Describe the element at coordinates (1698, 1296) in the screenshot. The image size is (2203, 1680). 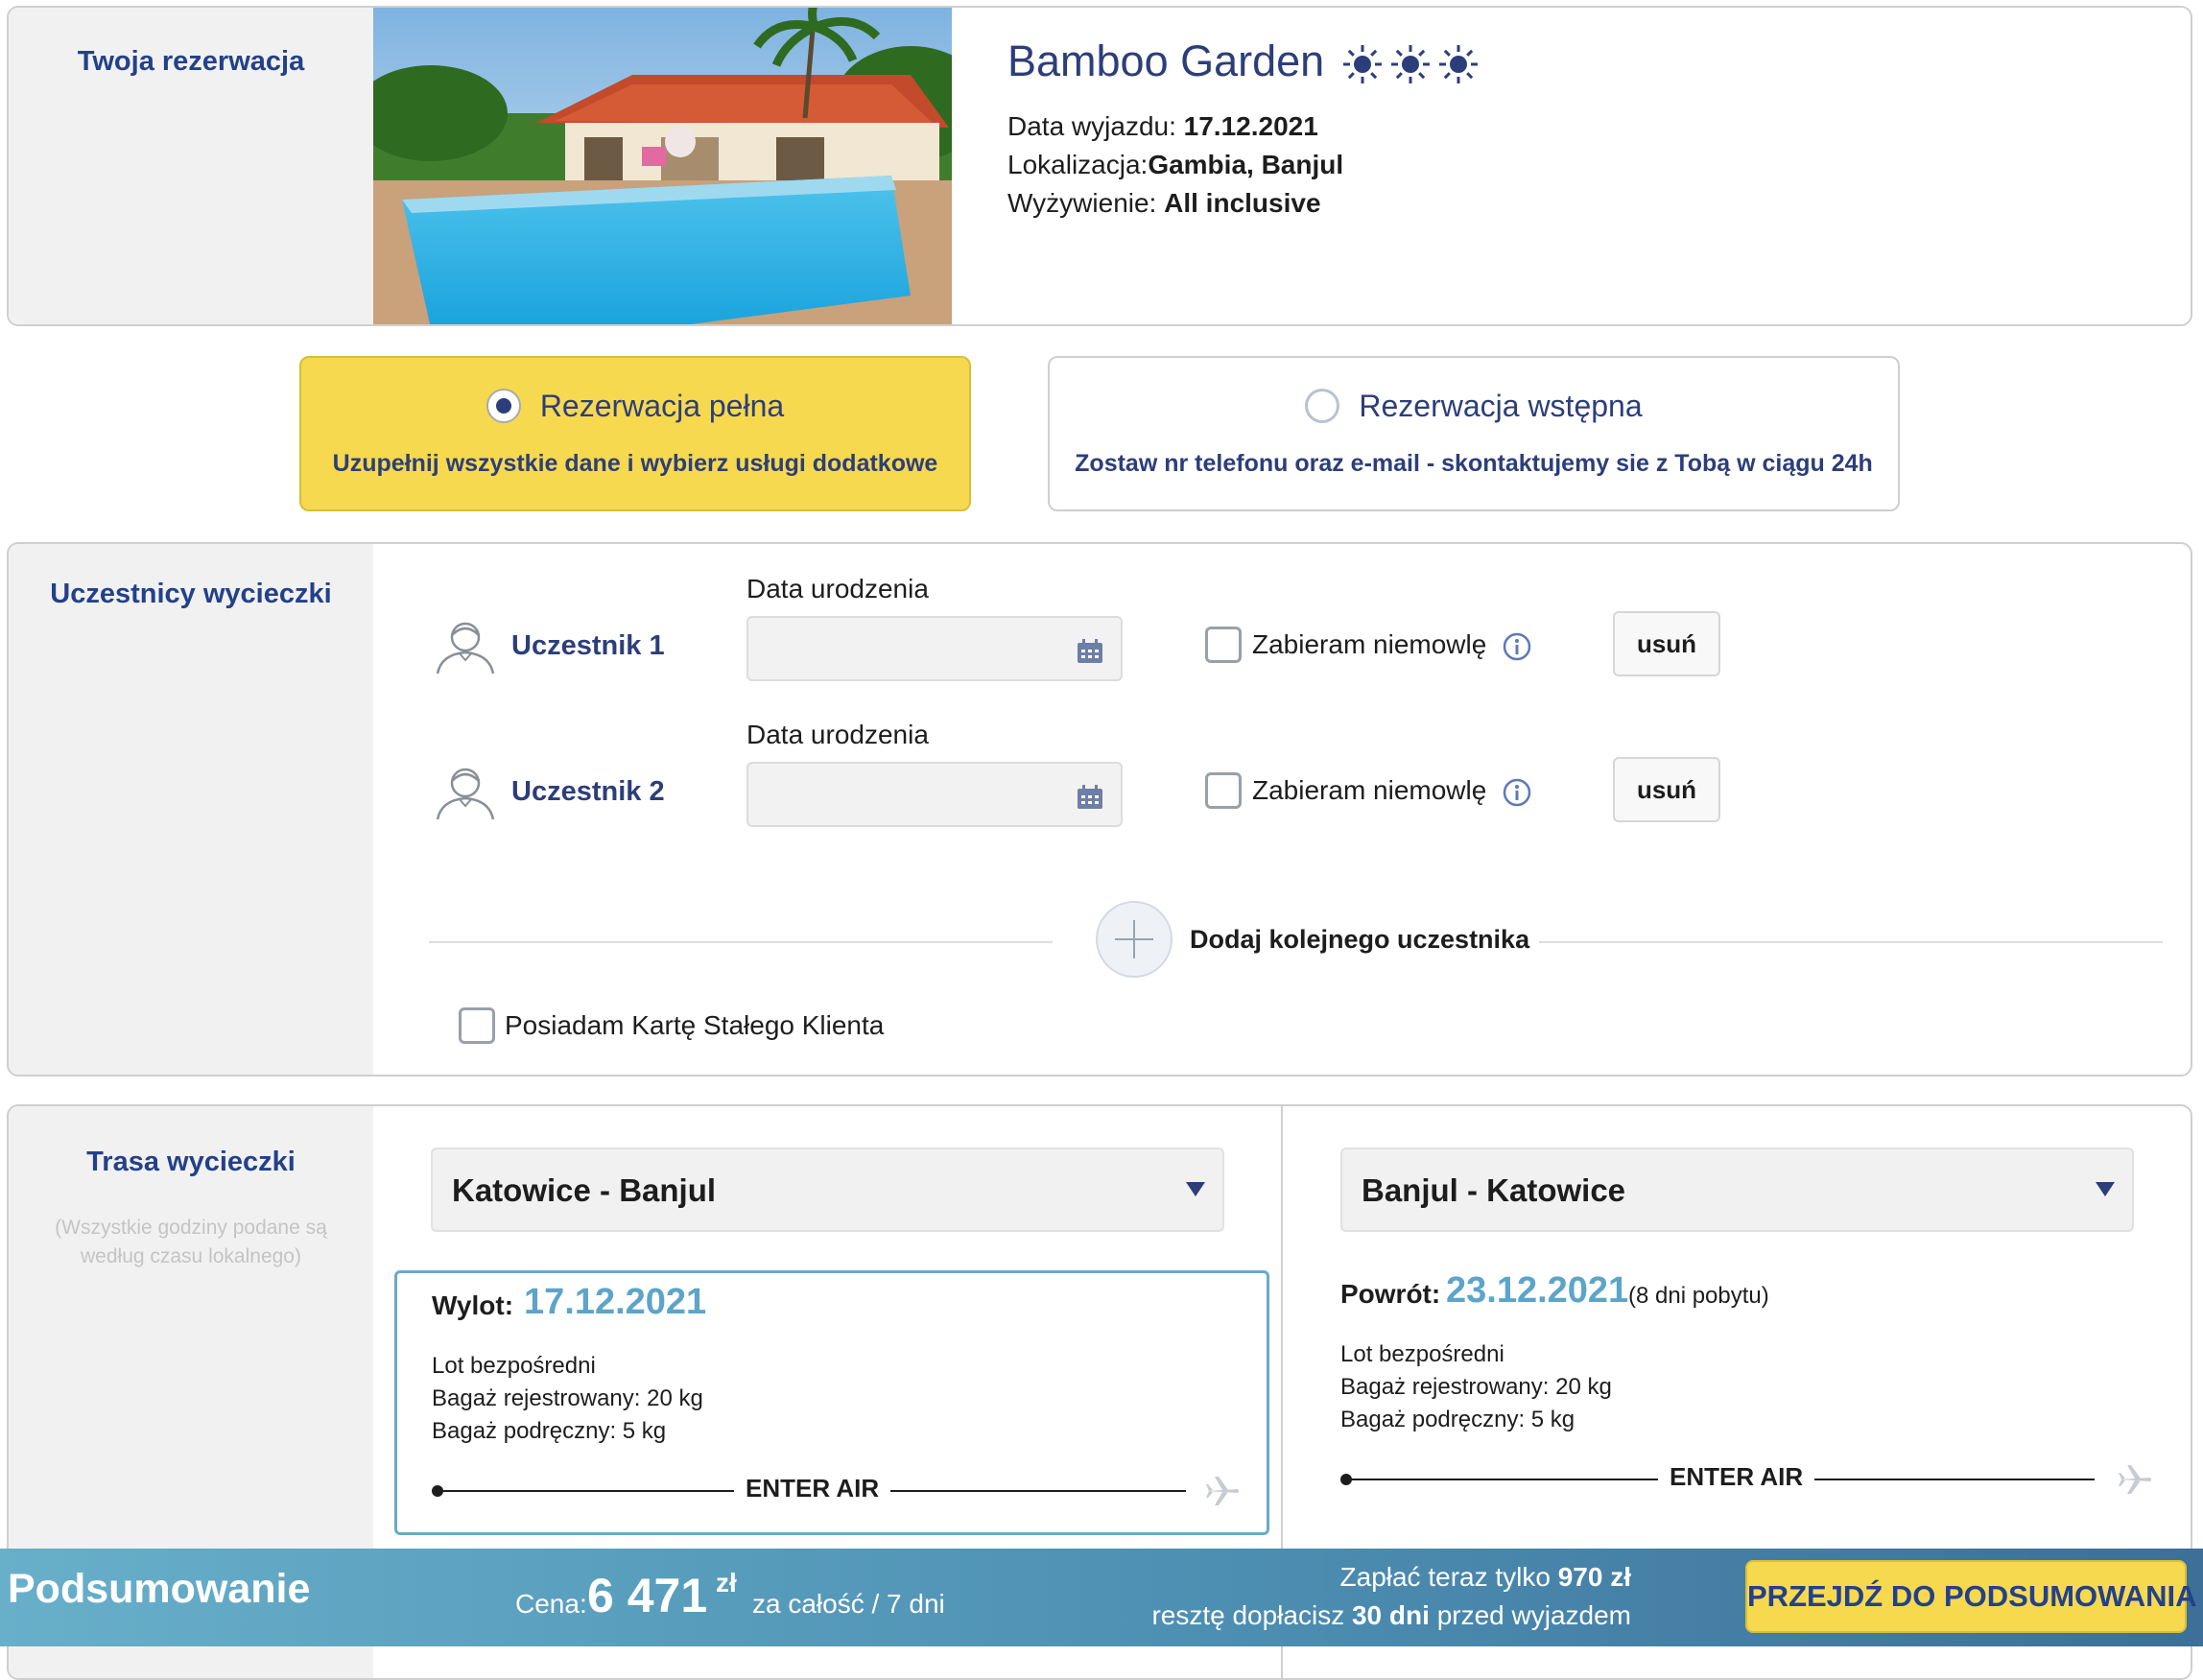
I see `return-stay-length: (8 dni pobytu)` at that location.